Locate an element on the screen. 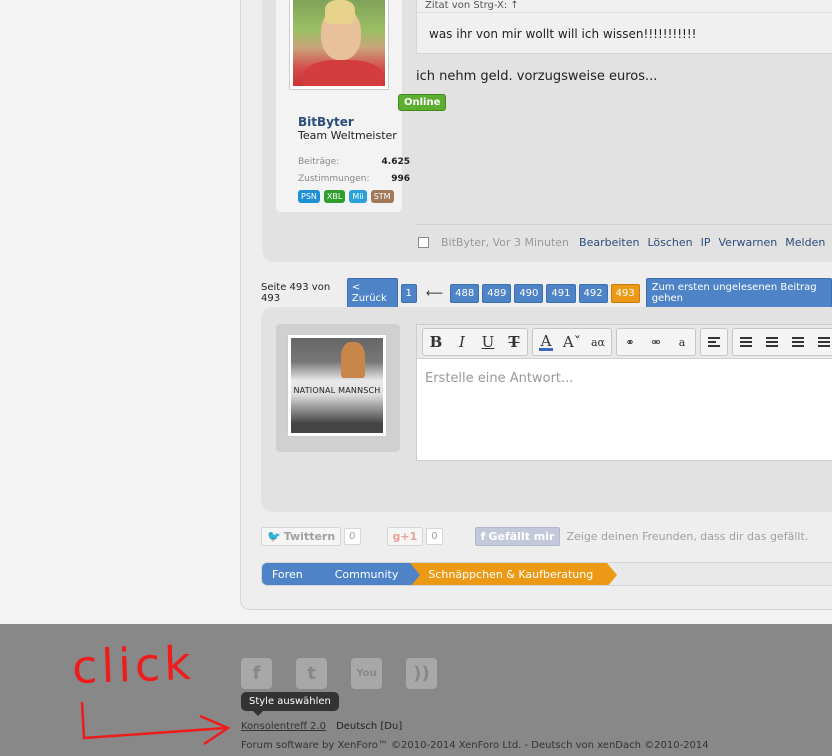 This screenshot has height=756, width=832. reply-avatar: NATIONAL MANNSCH is located at coordinates (338, 388).